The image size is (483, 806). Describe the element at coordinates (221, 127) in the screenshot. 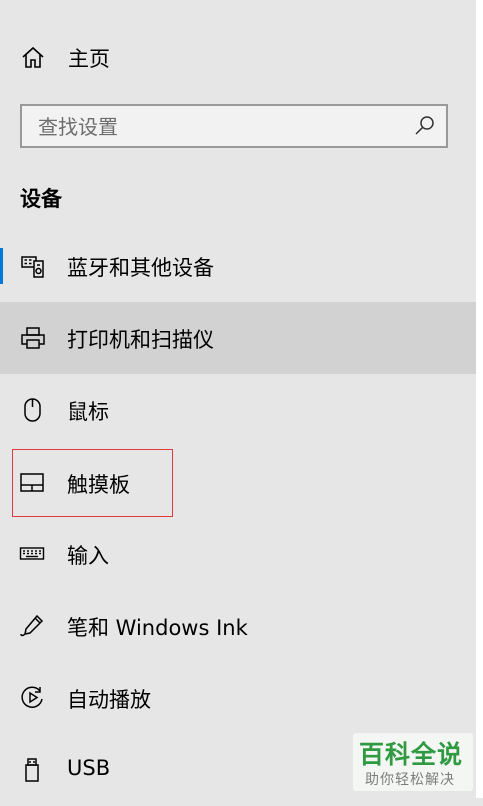

I see `search-input` at that location.